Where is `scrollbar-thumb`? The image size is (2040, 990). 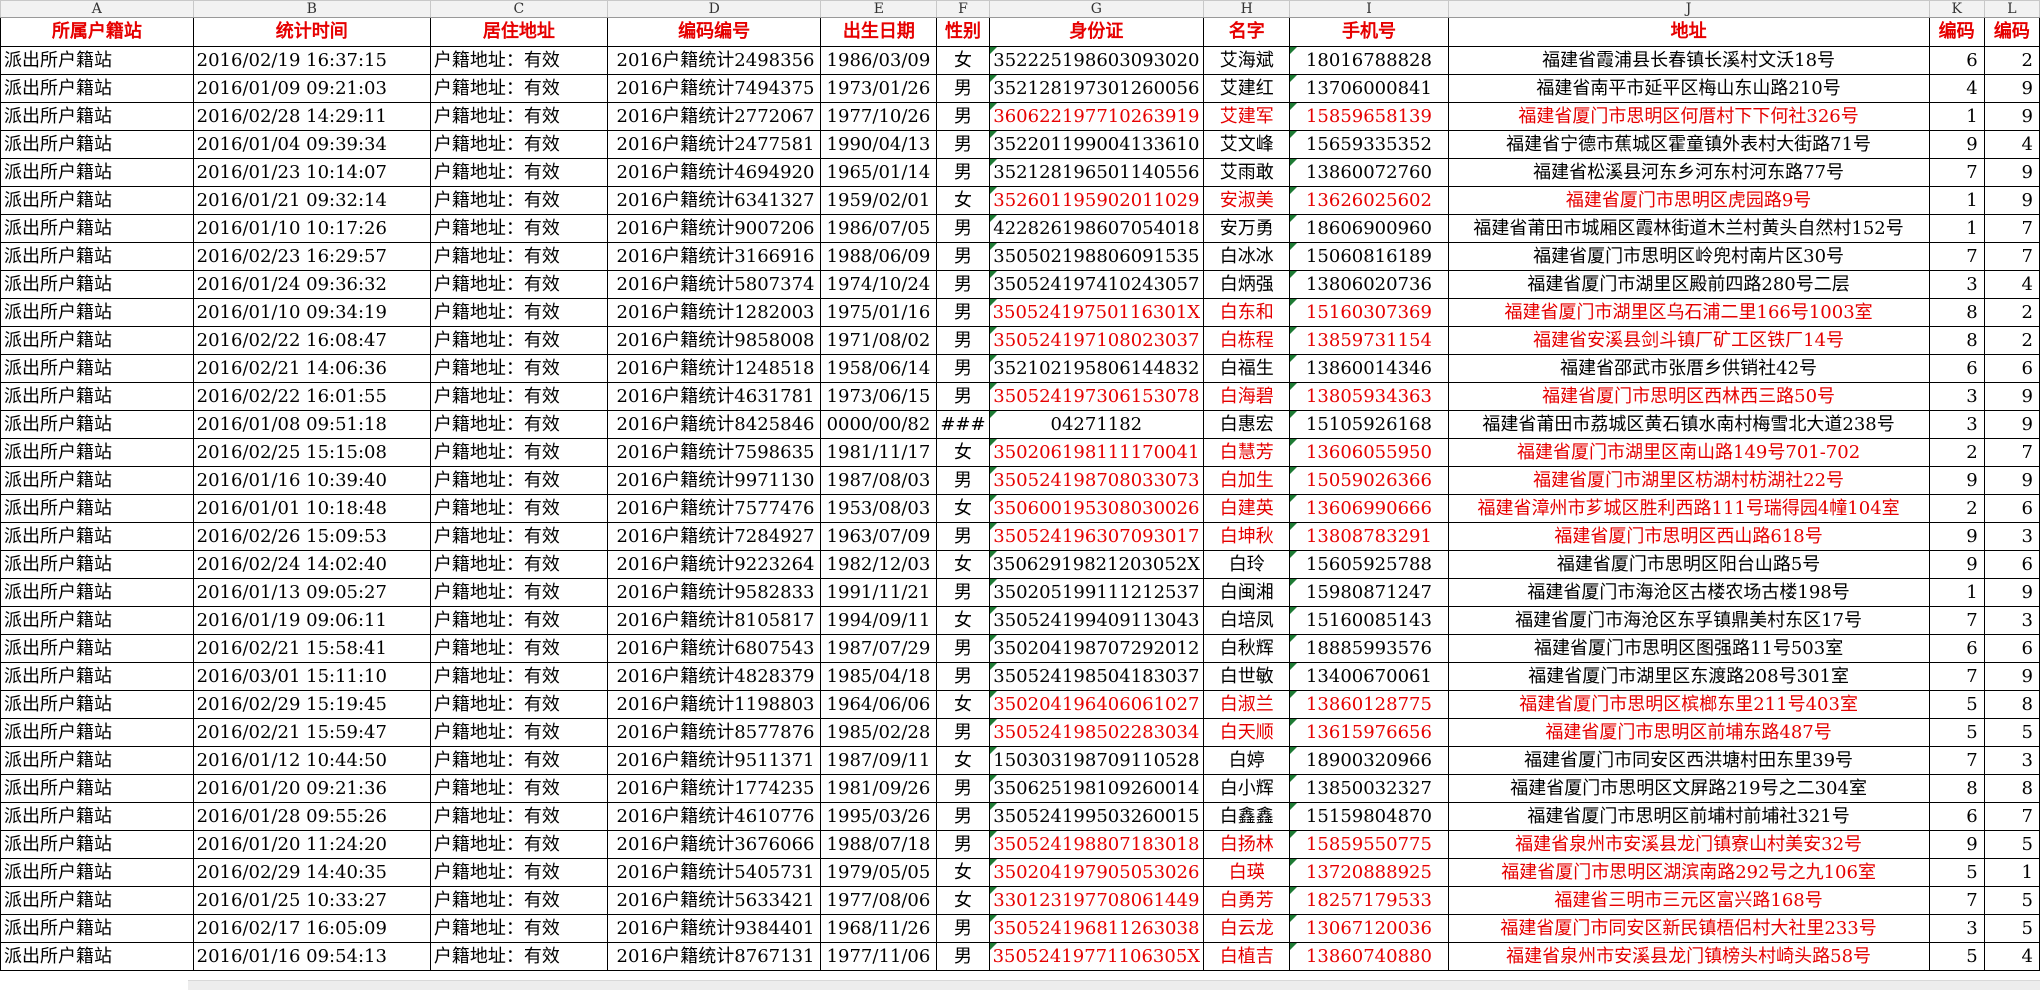
scrollbar-thumb is located at coordinates (1114, 985).